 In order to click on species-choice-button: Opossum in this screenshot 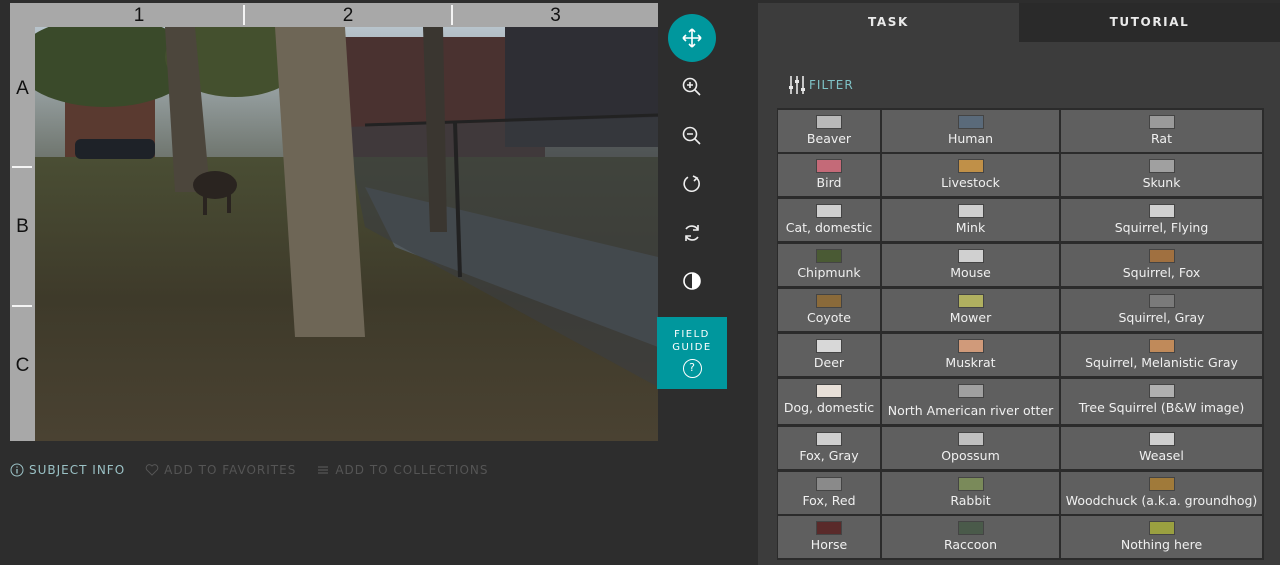, I will do `click(970, 448)`.